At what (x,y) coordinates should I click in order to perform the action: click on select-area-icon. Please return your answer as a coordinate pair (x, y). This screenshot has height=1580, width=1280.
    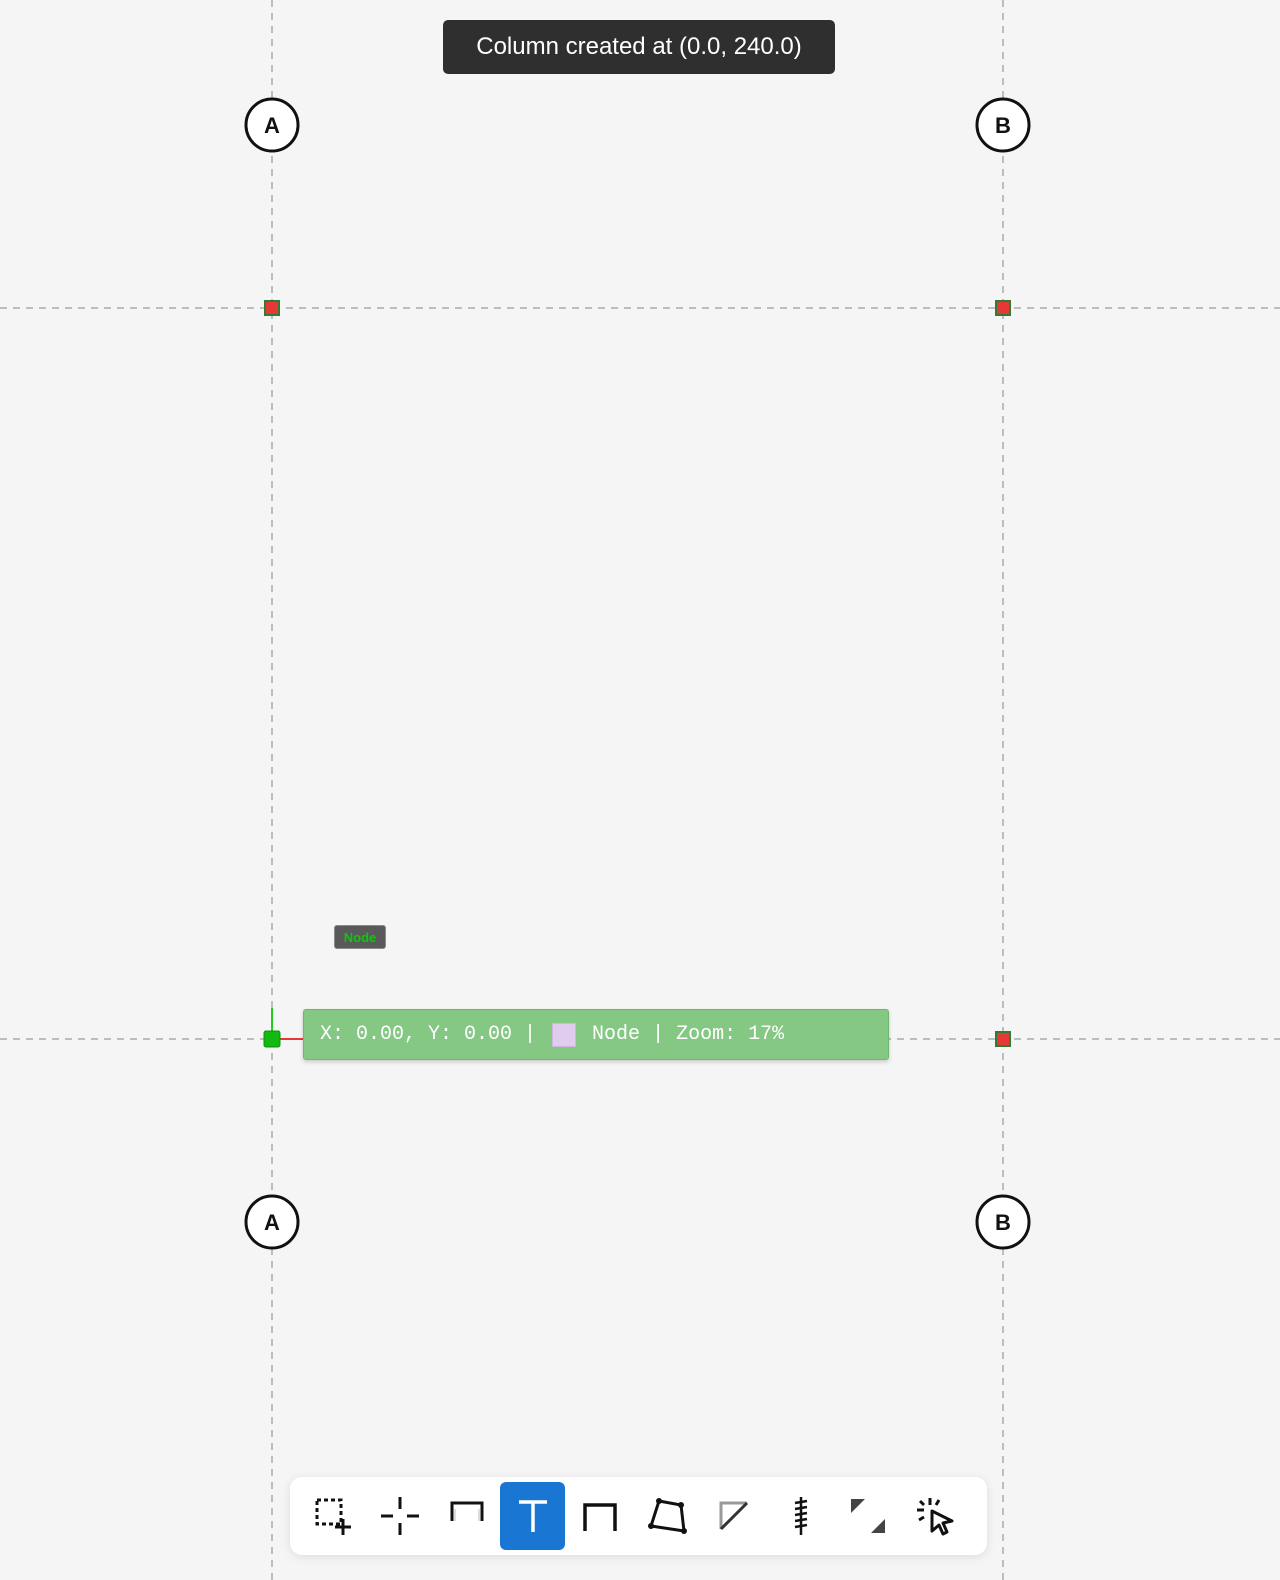
    Looking at the image, I should click on (333, 1516).